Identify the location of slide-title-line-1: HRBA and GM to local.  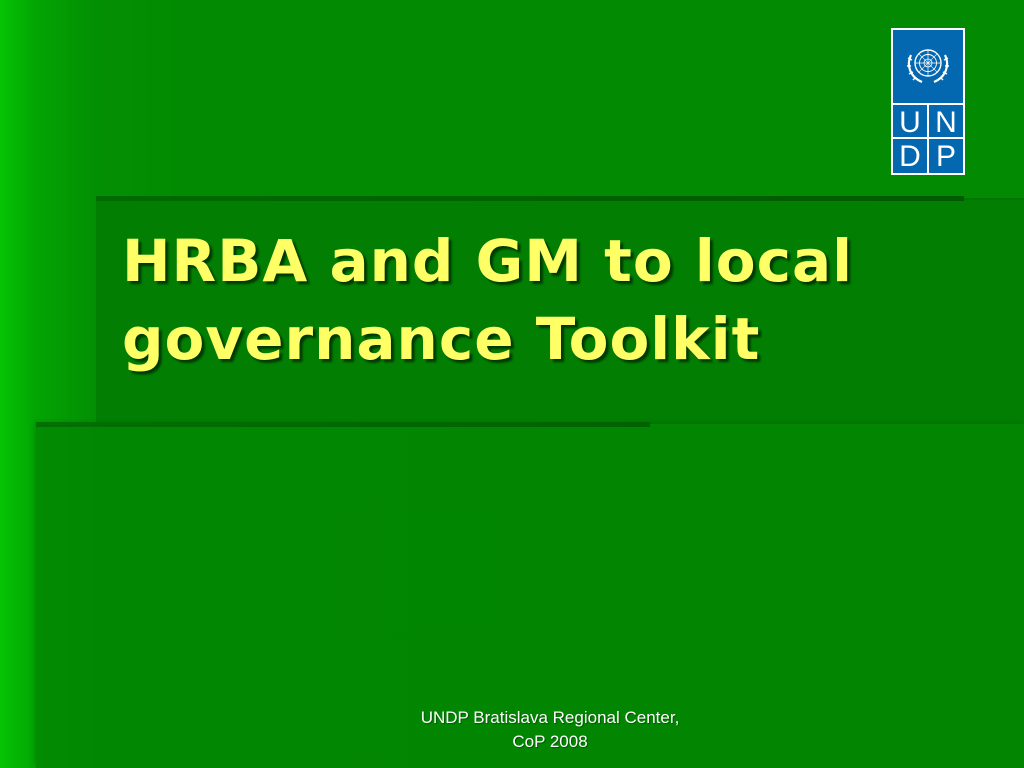
(488, 261).